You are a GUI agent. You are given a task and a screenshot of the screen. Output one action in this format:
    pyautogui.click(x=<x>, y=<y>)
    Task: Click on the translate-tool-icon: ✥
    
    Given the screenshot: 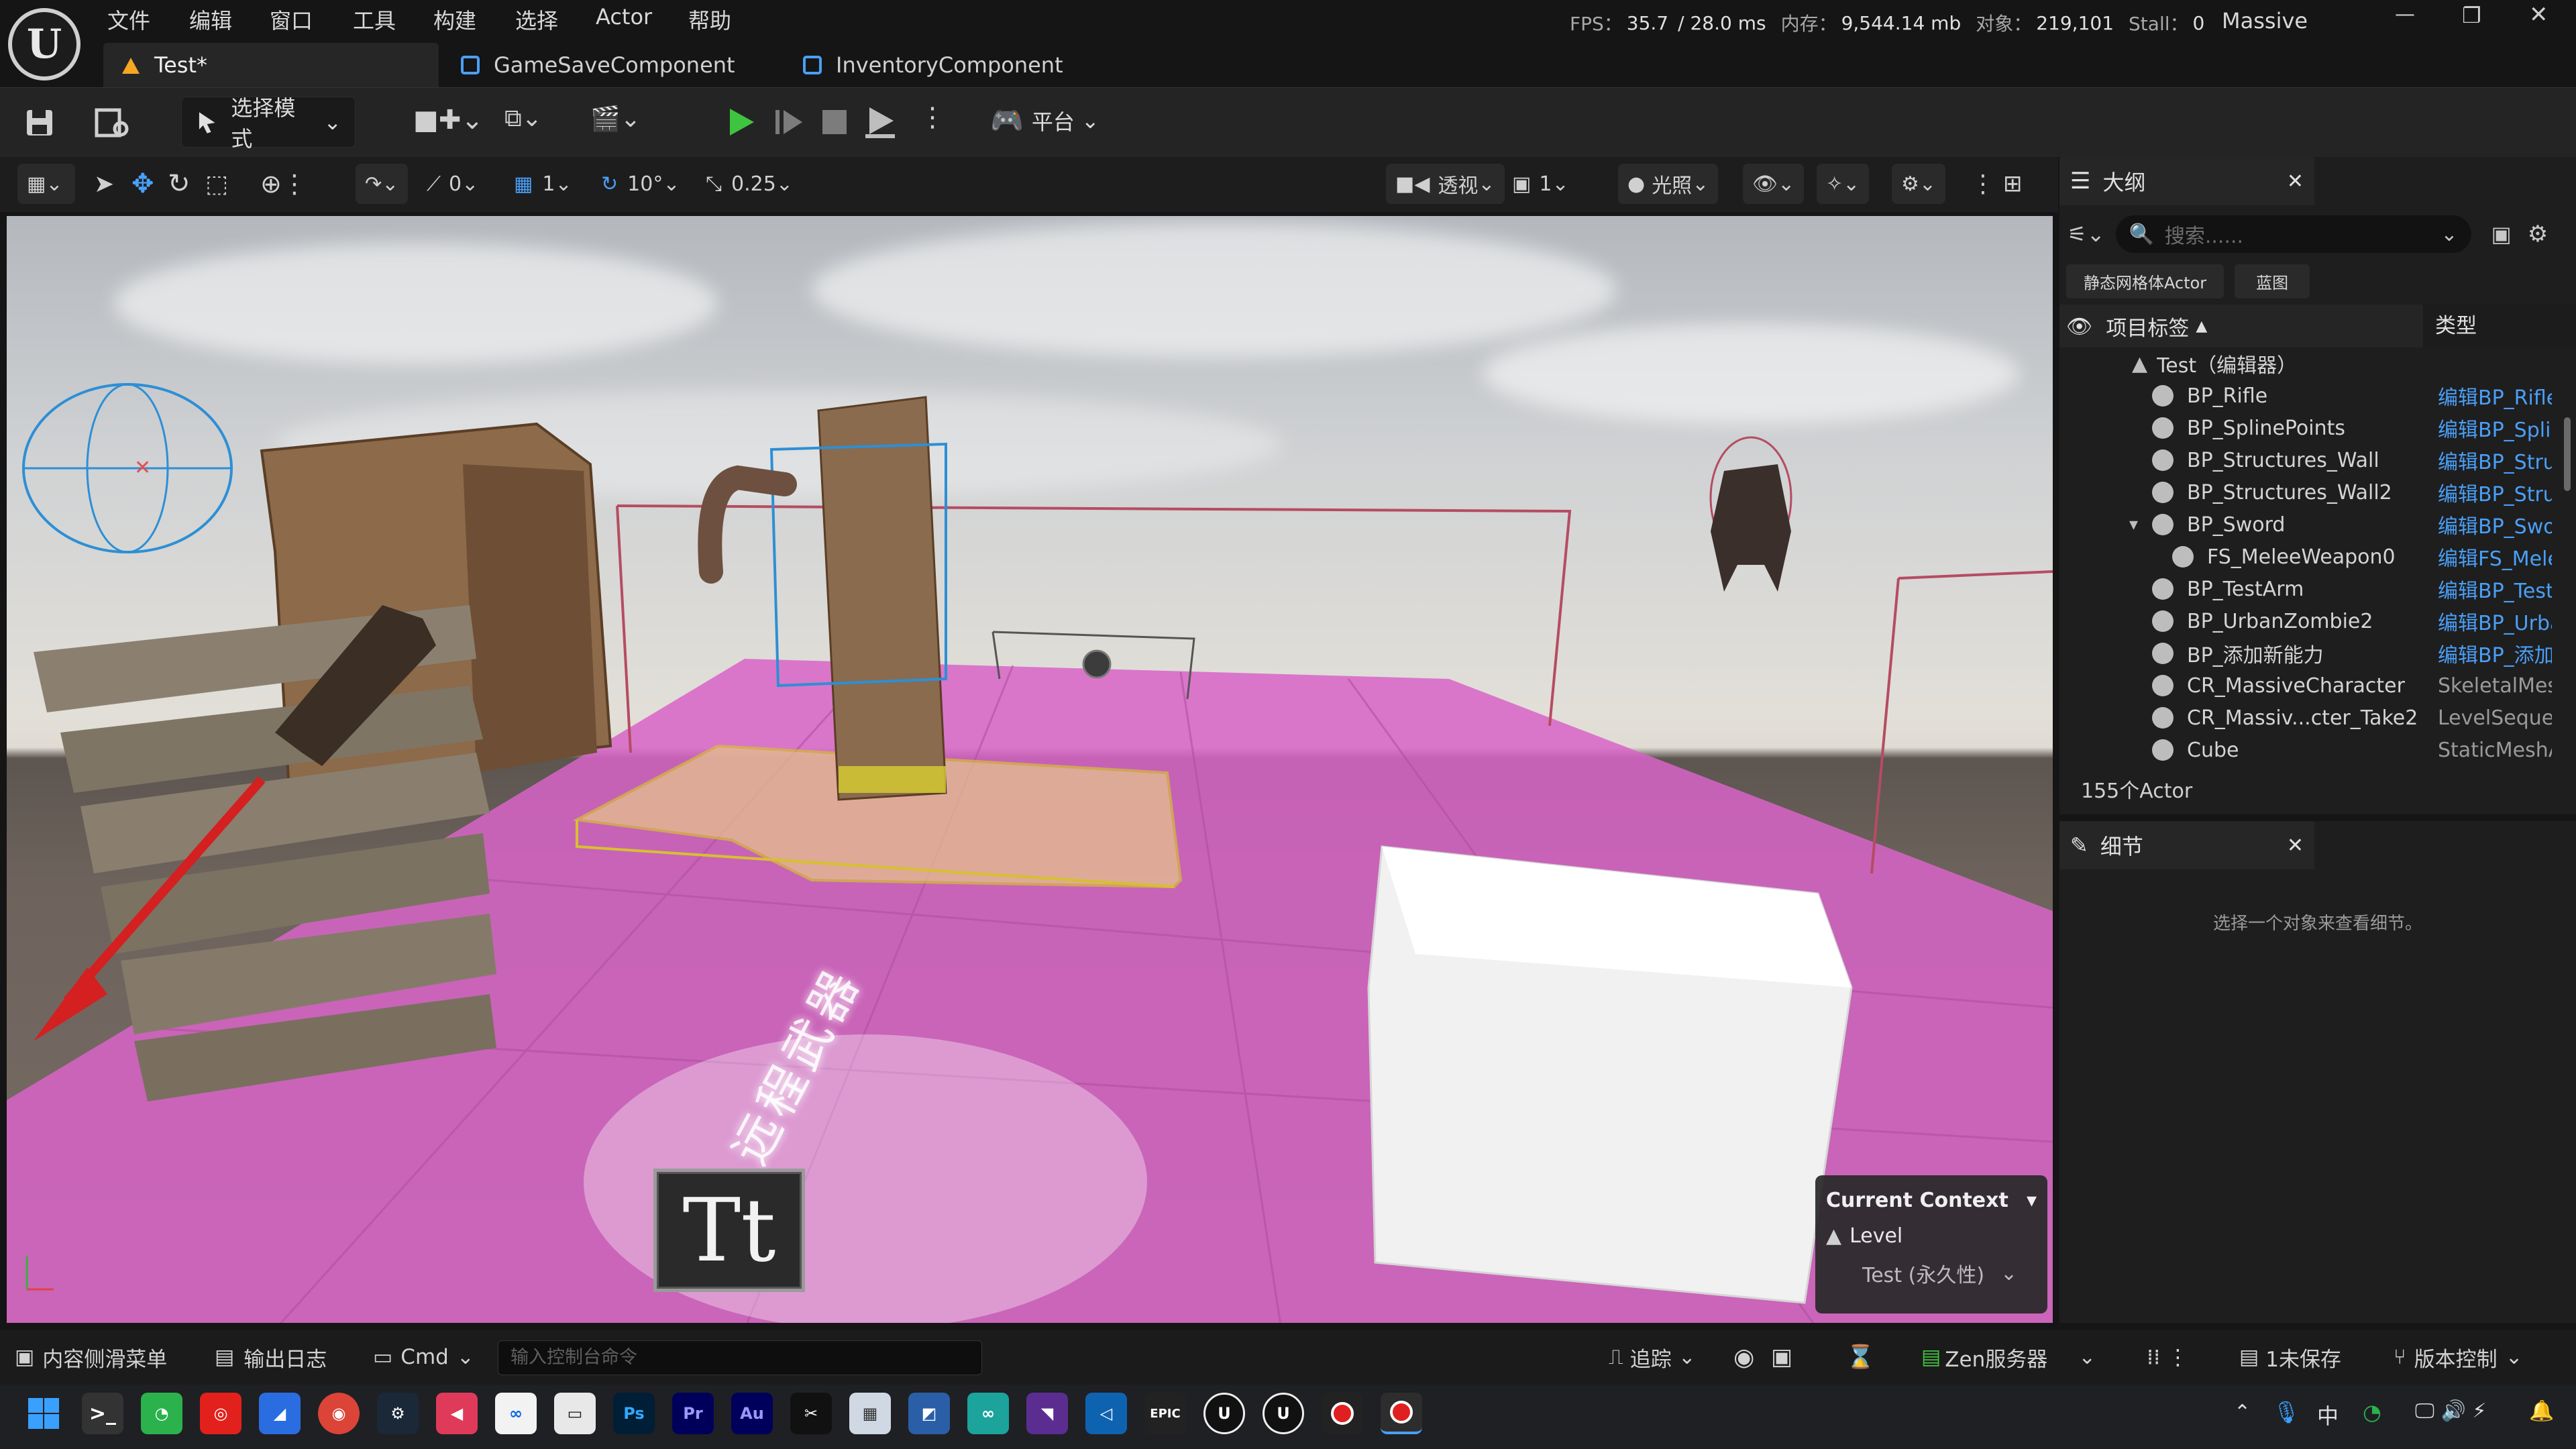 What is the action you would take?
    pyautogui.click(x=142, y=184)
    